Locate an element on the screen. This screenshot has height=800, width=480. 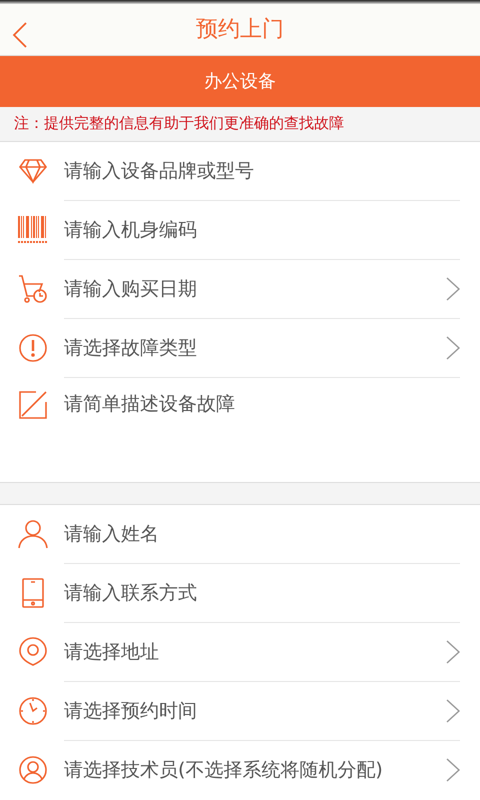
back-button is located at coordinates (20, 35).